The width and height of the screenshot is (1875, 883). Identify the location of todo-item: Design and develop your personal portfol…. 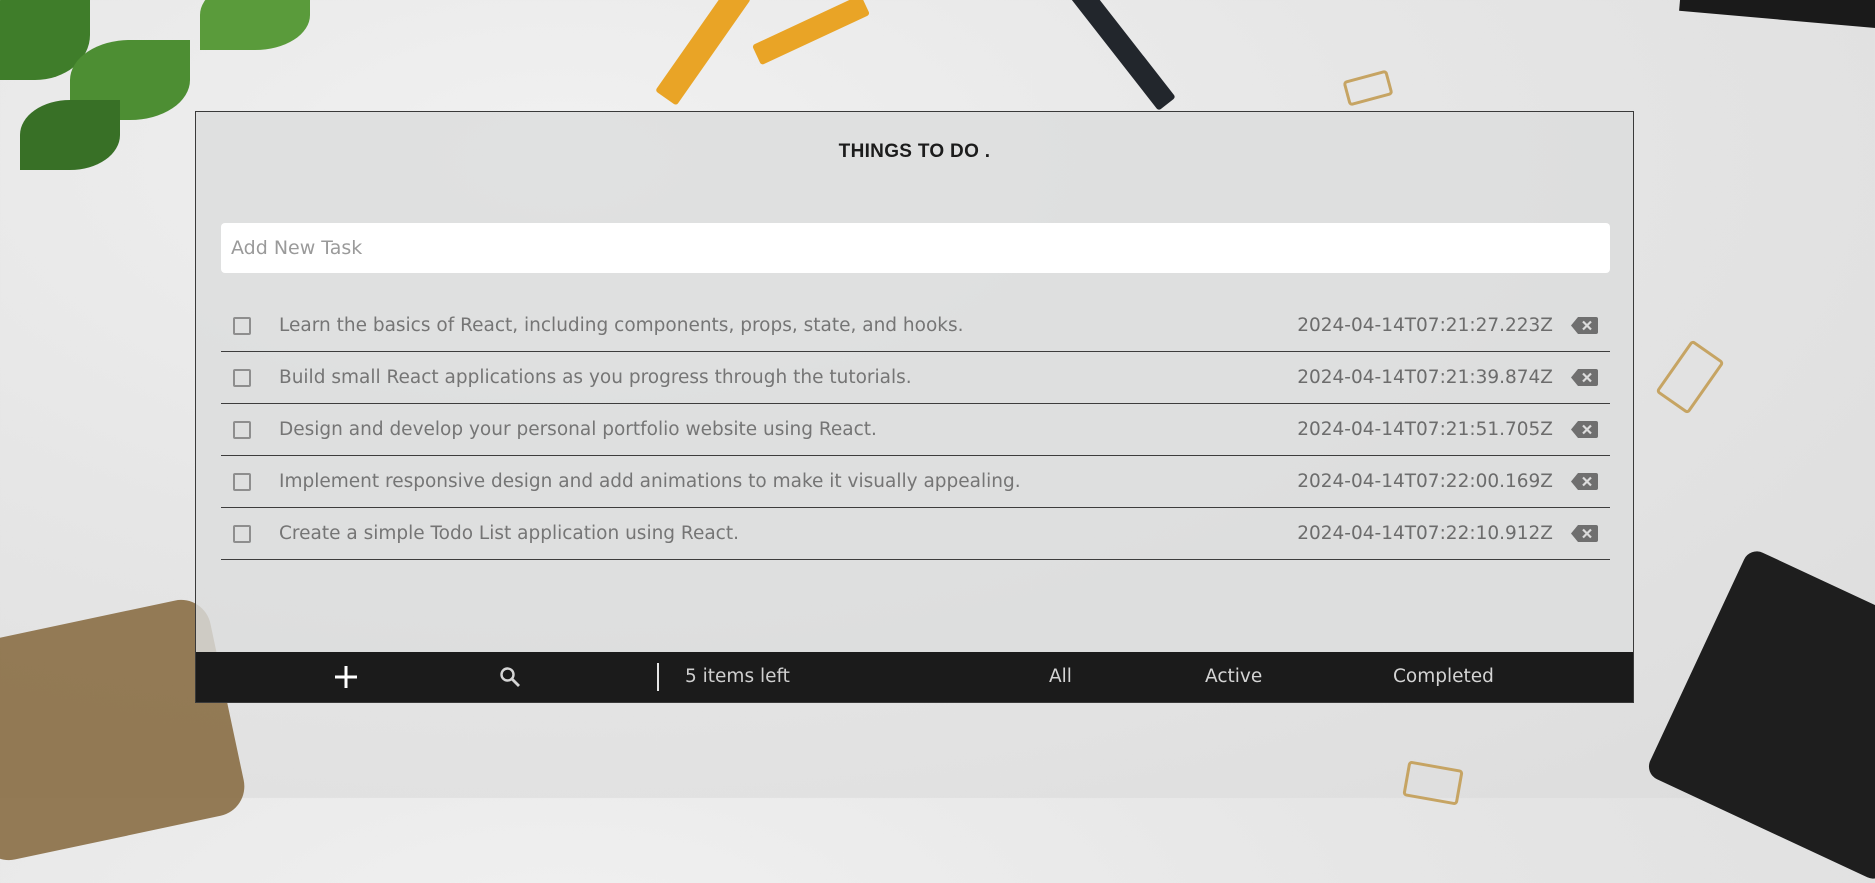
(915, 430).